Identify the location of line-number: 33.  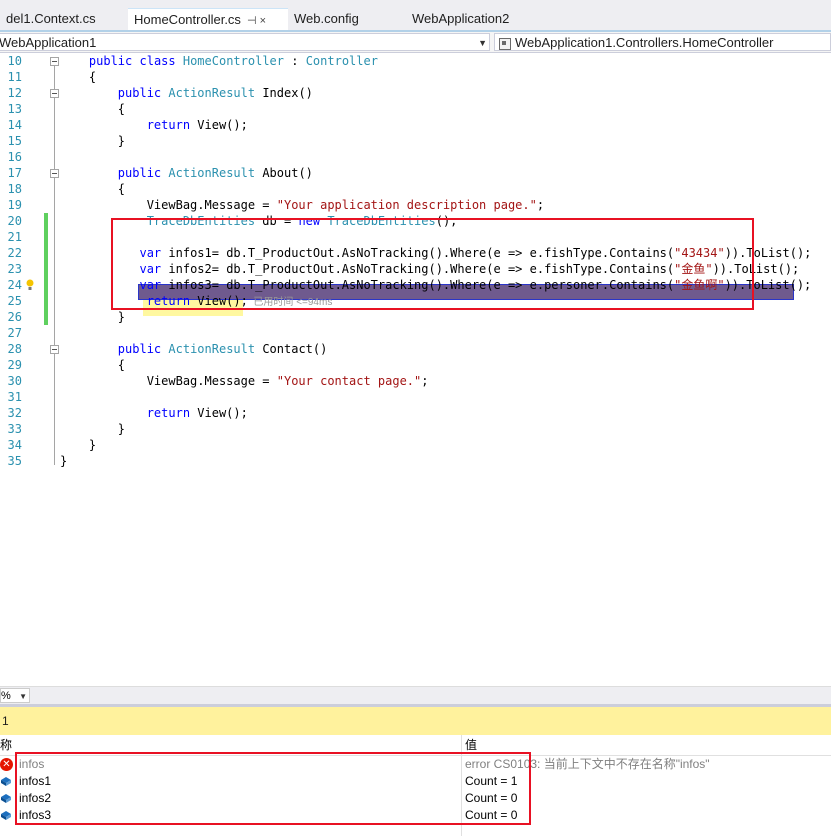
(14, 429).